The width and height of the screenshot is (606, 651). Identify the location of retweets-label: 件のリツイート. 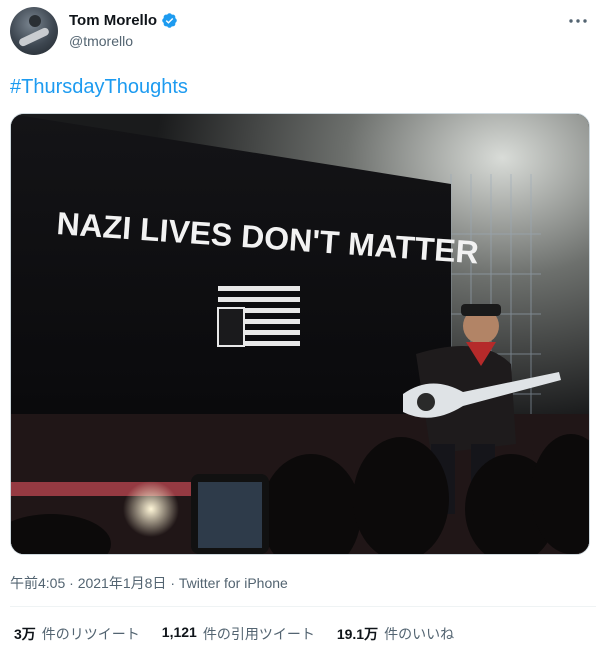
(90, 634).